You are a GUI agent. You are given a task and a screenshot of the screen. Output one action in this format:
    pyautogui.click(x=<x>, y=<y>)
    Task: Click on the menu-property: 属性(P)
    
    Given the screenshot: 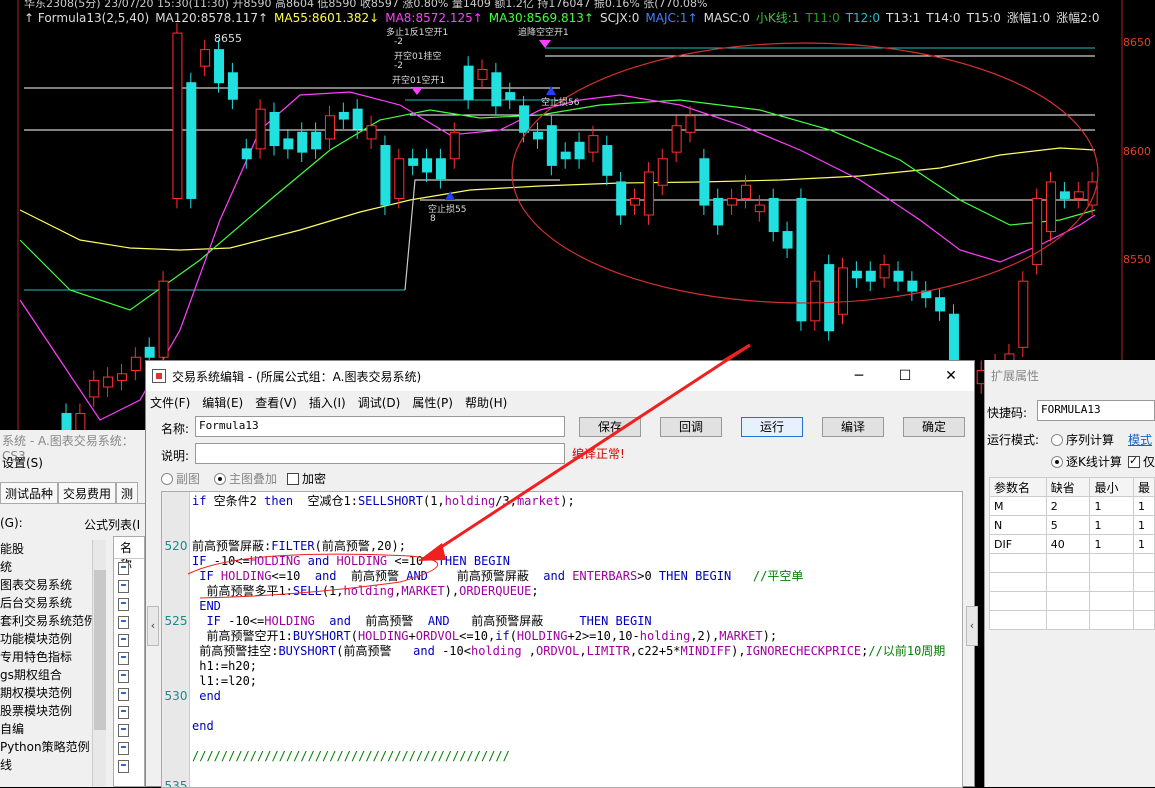 What is the action you would take?
    pyautogui.click(x=432, y=402)
    